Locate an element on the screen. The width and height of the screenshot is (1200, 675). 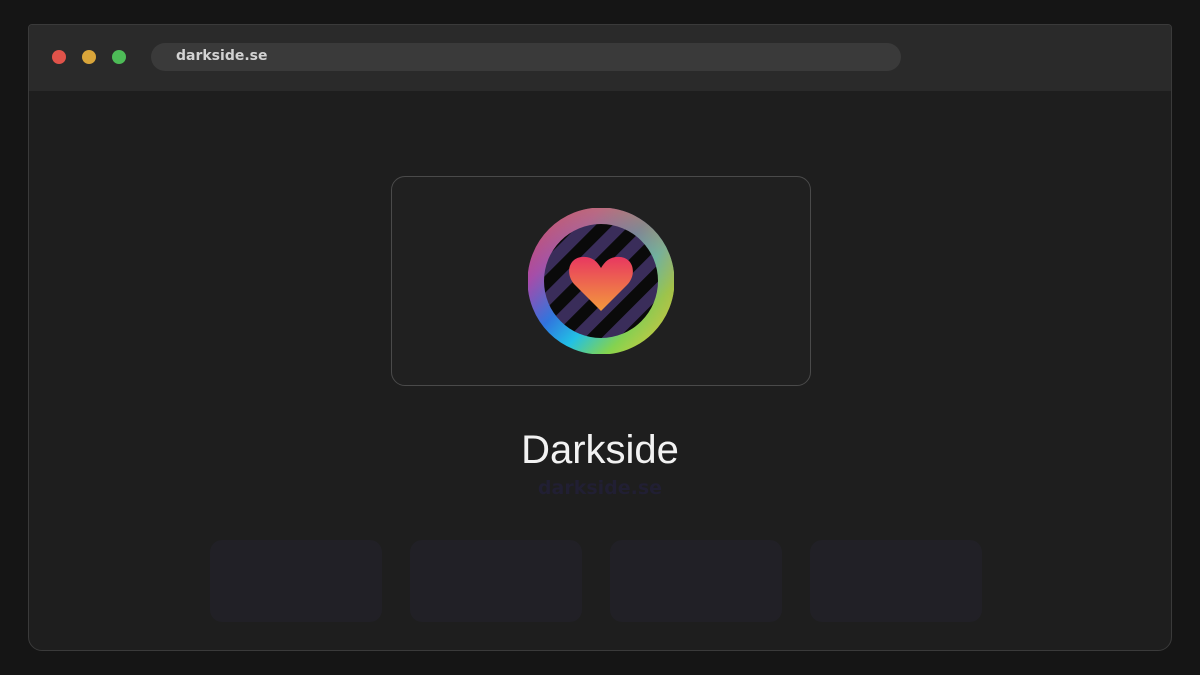
address-text: darkside.se is located at coordinates (222, 56).